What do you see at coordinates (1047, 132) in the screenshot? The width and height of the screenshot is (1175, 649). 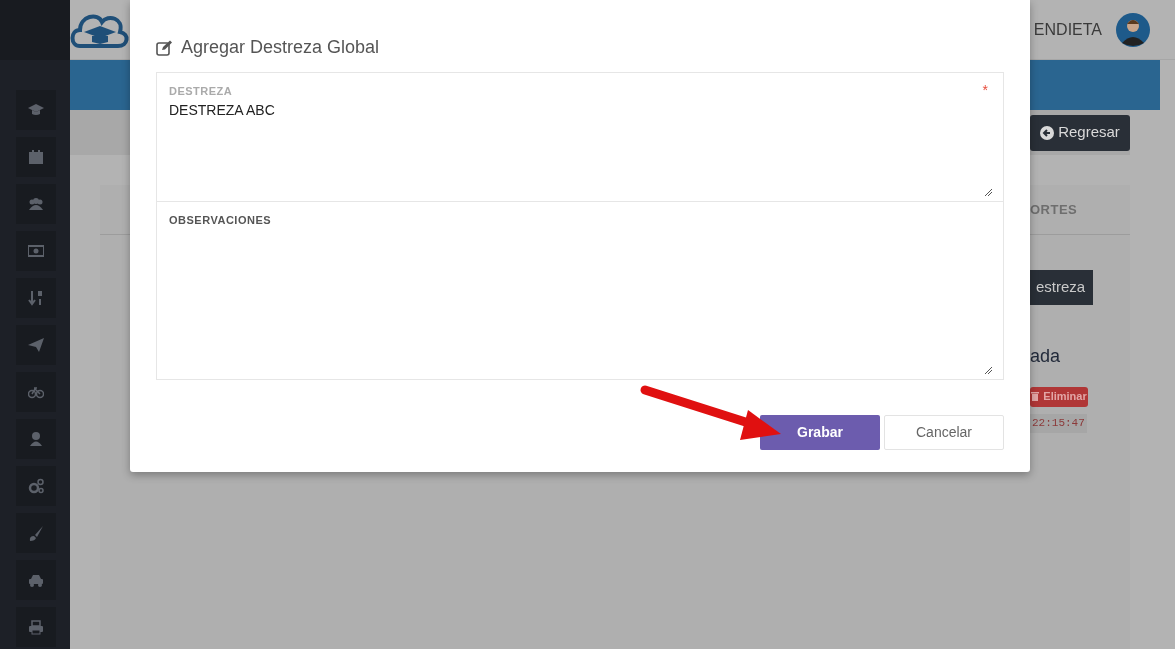 I see `arrow-left-icon` at bounding box center [1047, 132].